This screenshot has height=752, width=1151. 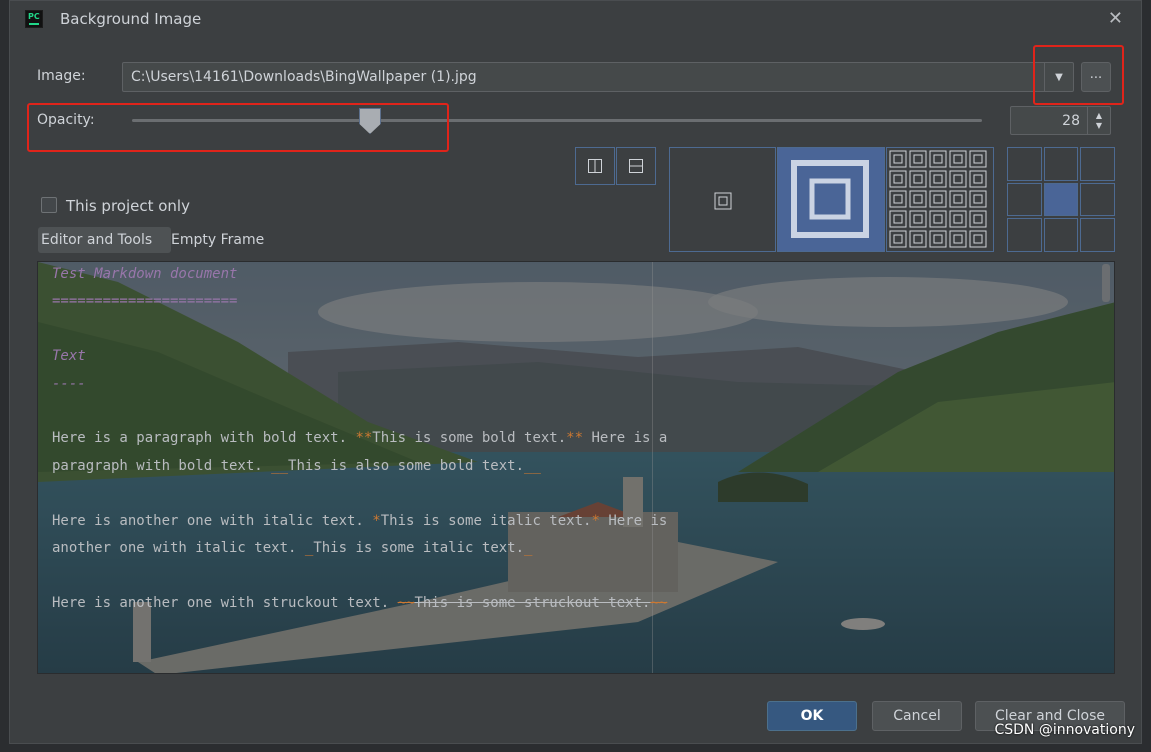 I want to click on csdn-watermark: CSDN @innovationy, so click(x=1064, y=730).